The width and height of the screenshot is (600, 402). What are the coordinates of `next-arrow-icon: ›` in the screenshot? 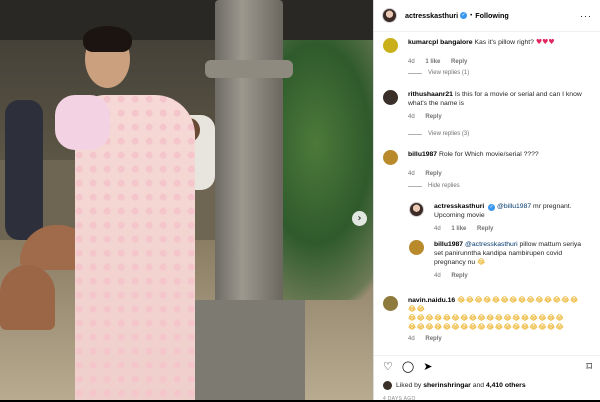 It's located at (359, 218).